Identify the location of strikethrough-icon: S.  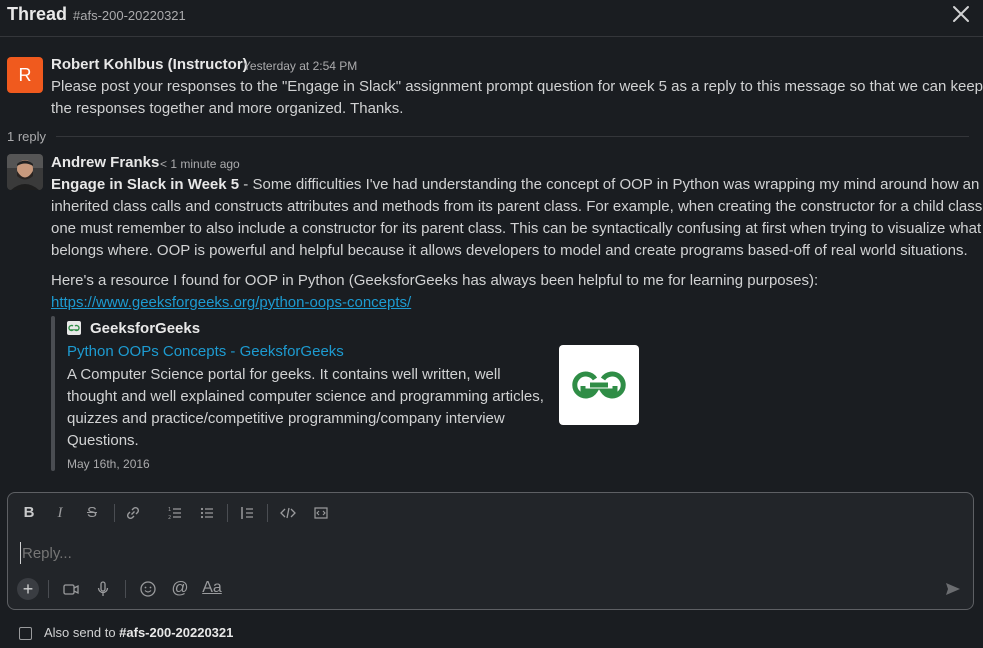
(92, 513).